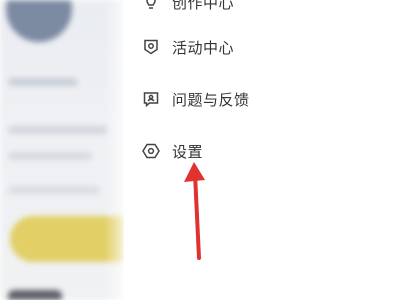  What do you see at coordinates (35, 295) in the screenshot?
I see `blurred-element` at bounding box center [35, 295].